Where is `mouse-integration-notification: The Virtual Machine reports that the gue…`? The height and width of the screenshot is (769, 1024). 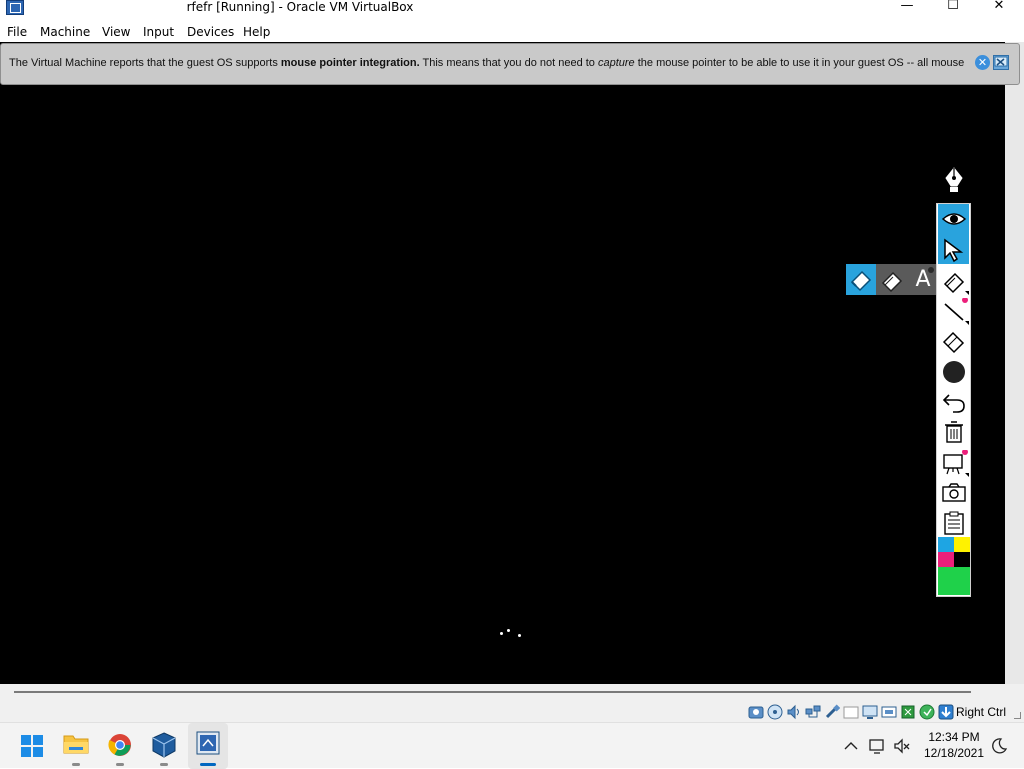
mouse-integration-notification: The Virtual Machine reports that the gue… is located at coordinates (510, 64).